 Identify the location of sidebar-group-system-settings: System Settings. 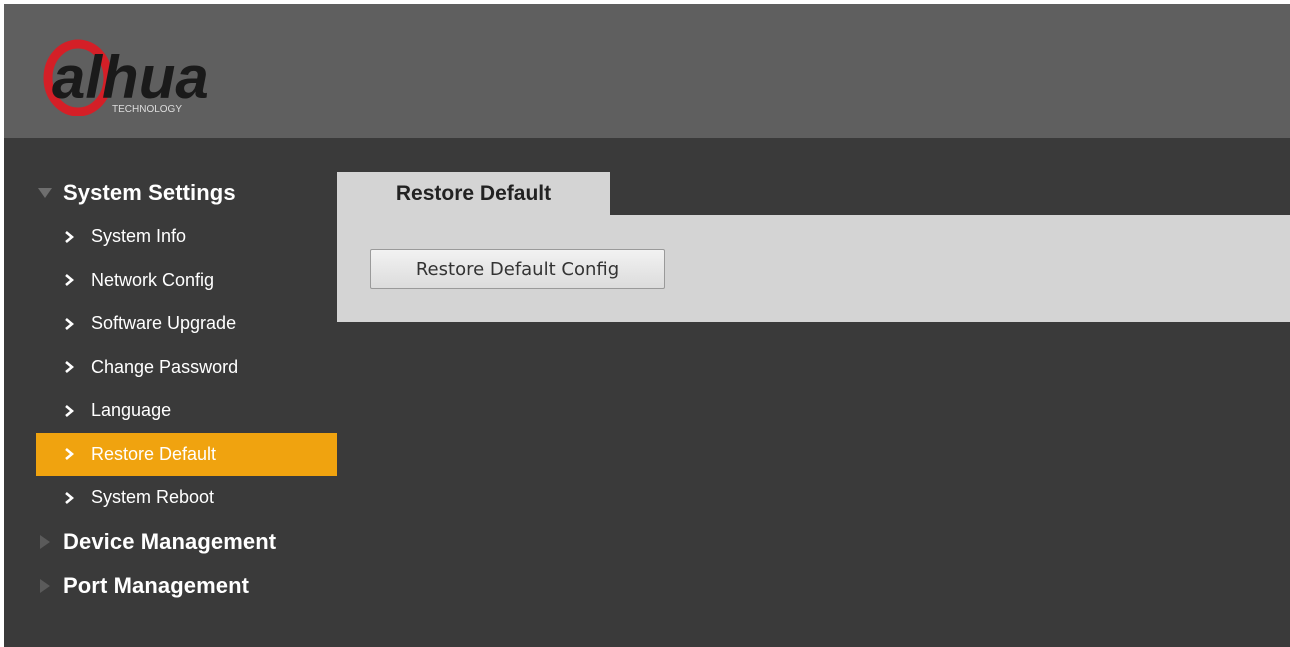
(170, 193).